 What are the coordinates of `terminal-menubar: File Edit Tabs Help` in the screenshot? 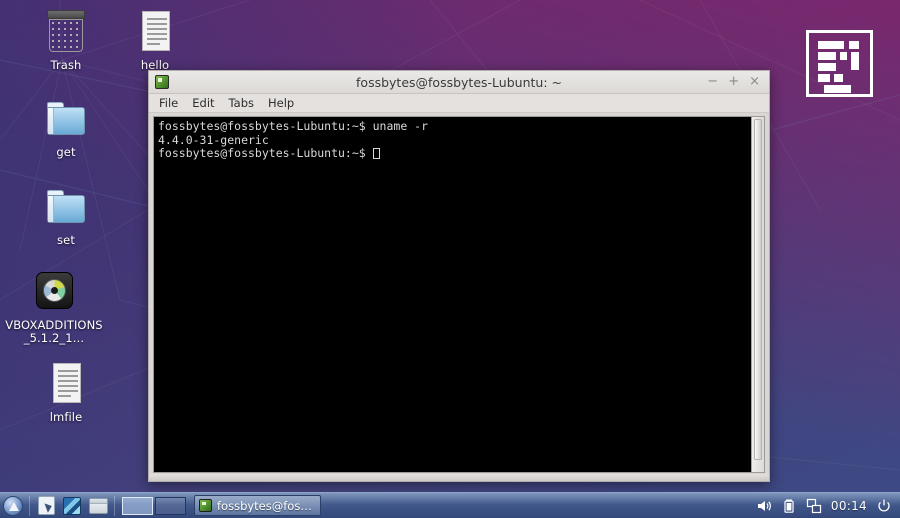 It's located at (459, 103).